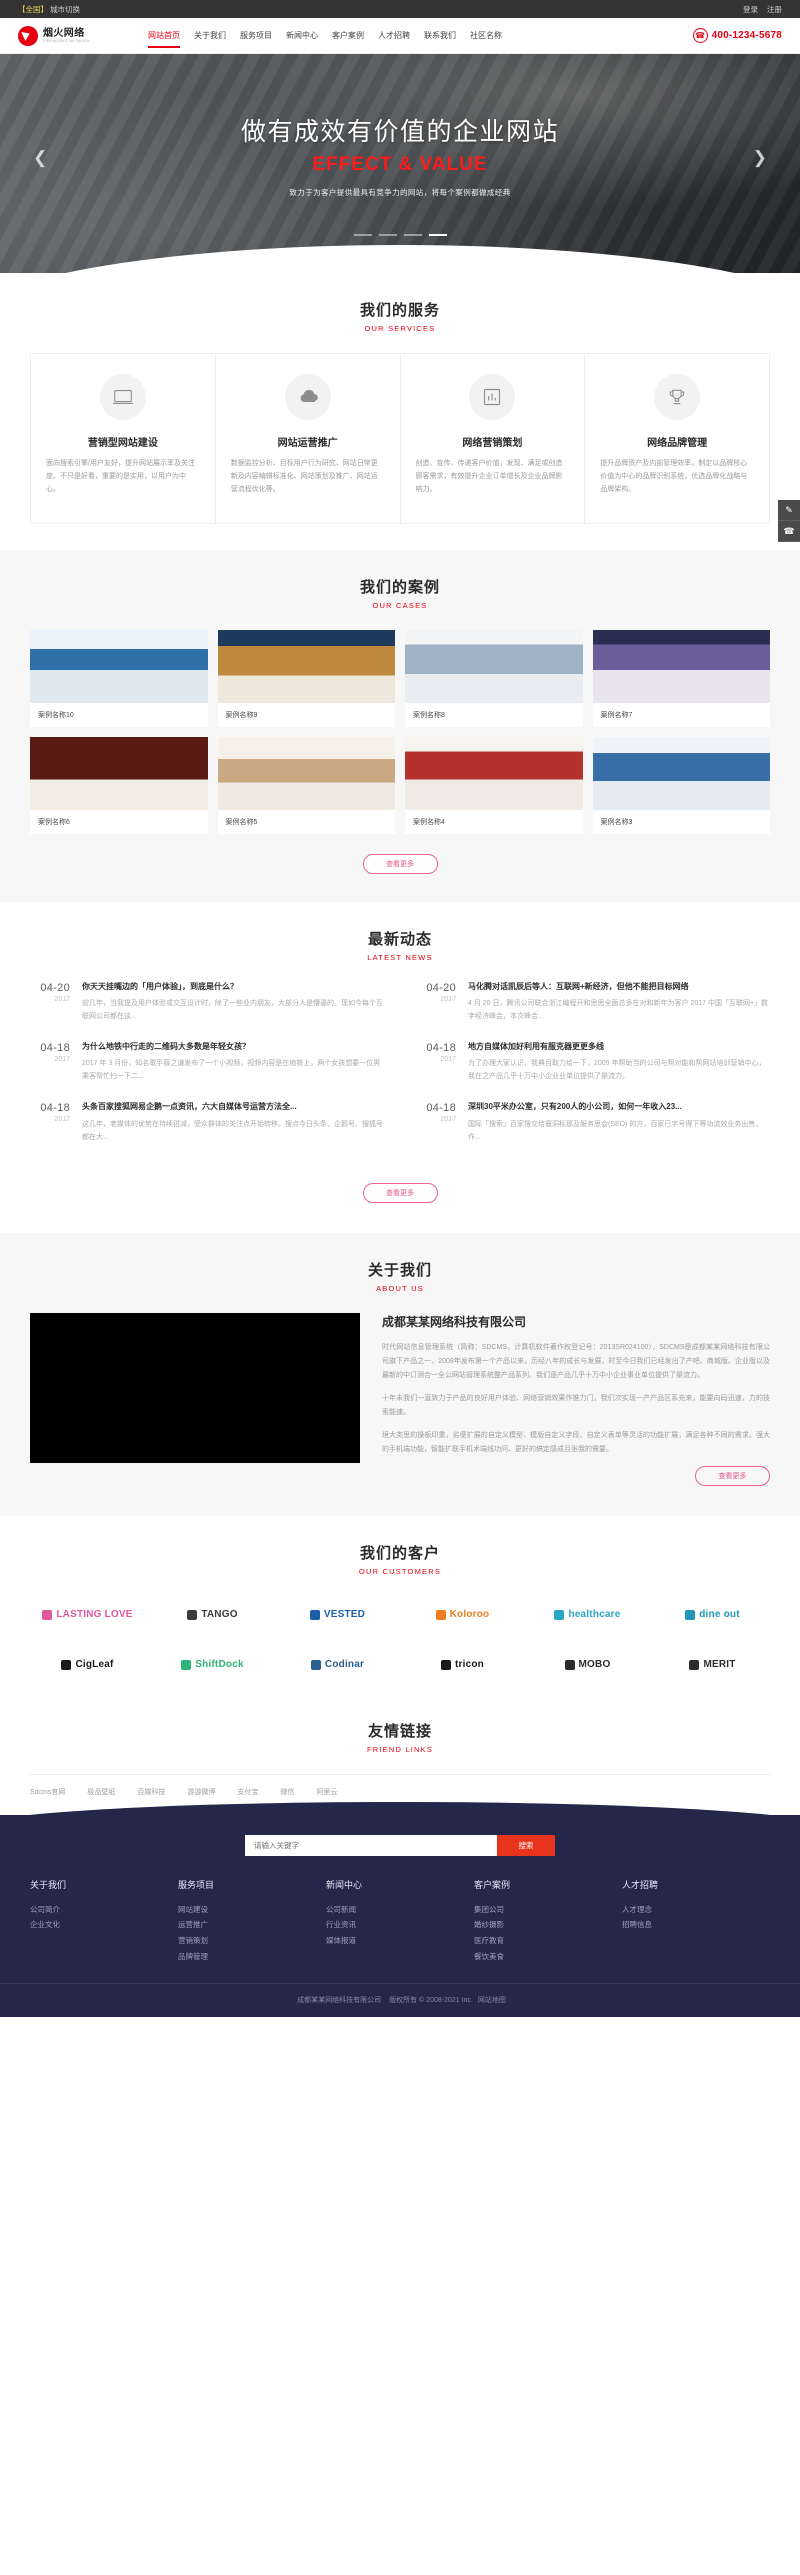 Image resolution: width=800 pixels, height=2575 pixels. What do you see at coordinates (526, 1845) in the screenshot?
I see `search-button: 搜索` at bounding box center [526, 1845].